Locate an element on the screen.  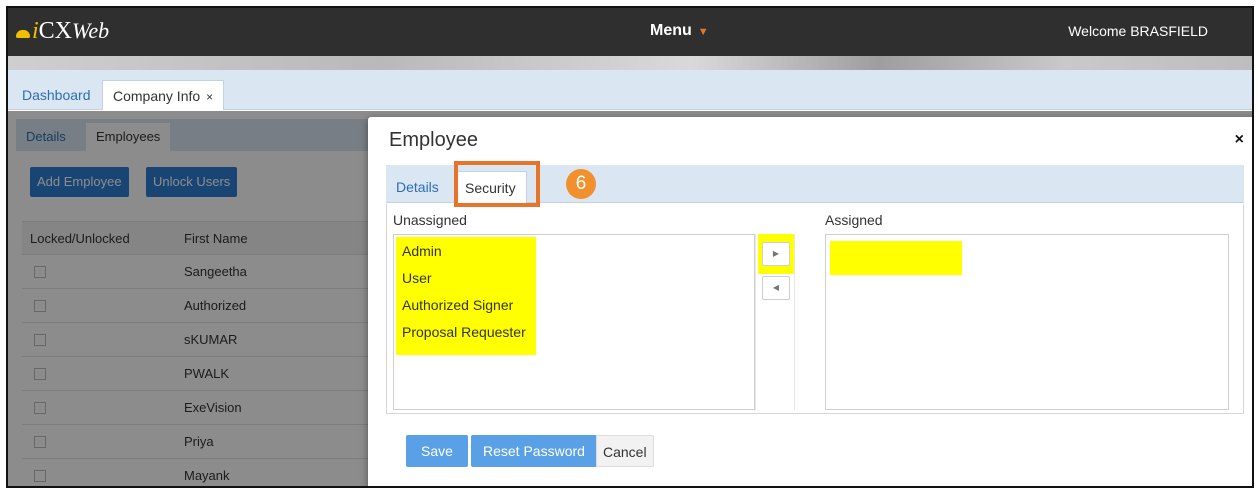
tab-dashboard-label: Dashboard is located at coordinates (56, 95).